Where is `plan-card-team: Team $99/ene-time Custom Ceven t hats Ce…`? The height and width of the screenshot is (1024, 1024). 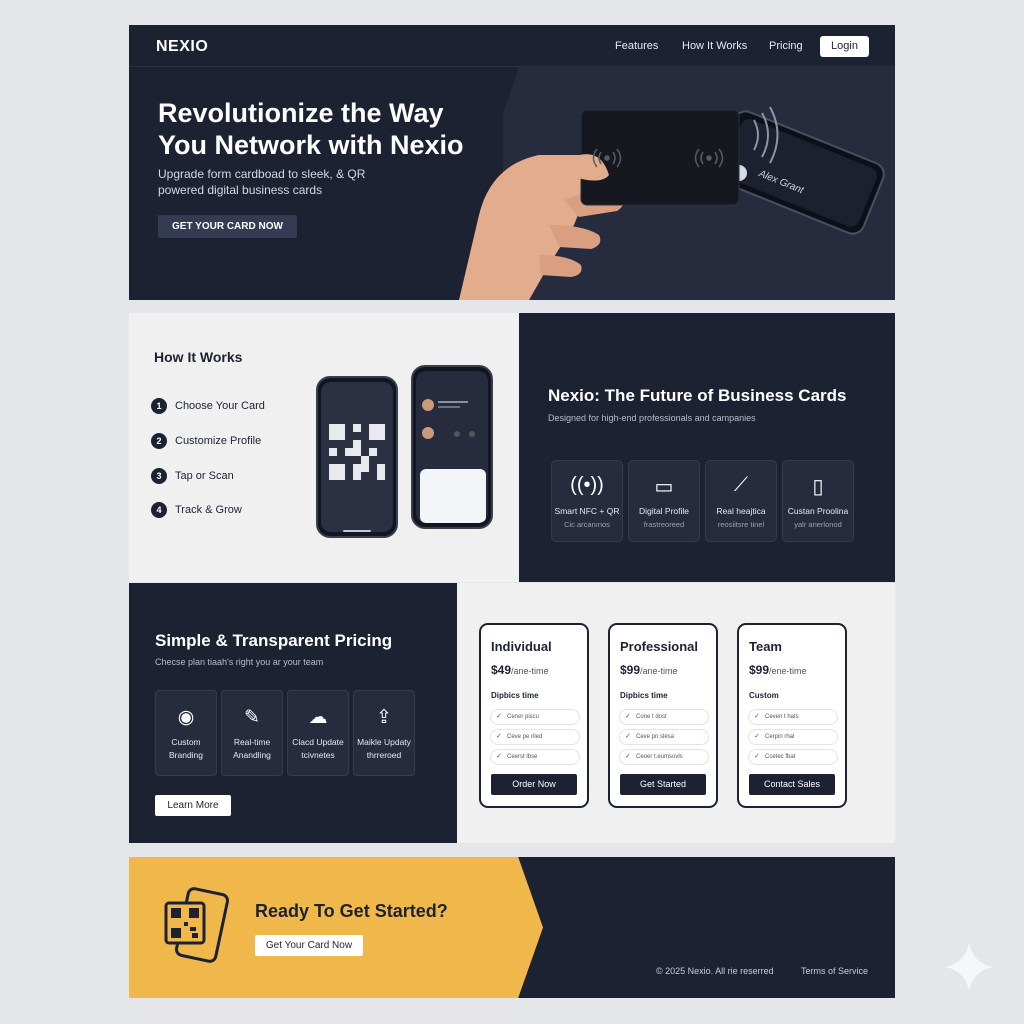
plan-card-team: Team $99/ene-time Custom Ceven t hats Ce… is located at coordinates (792, 715).